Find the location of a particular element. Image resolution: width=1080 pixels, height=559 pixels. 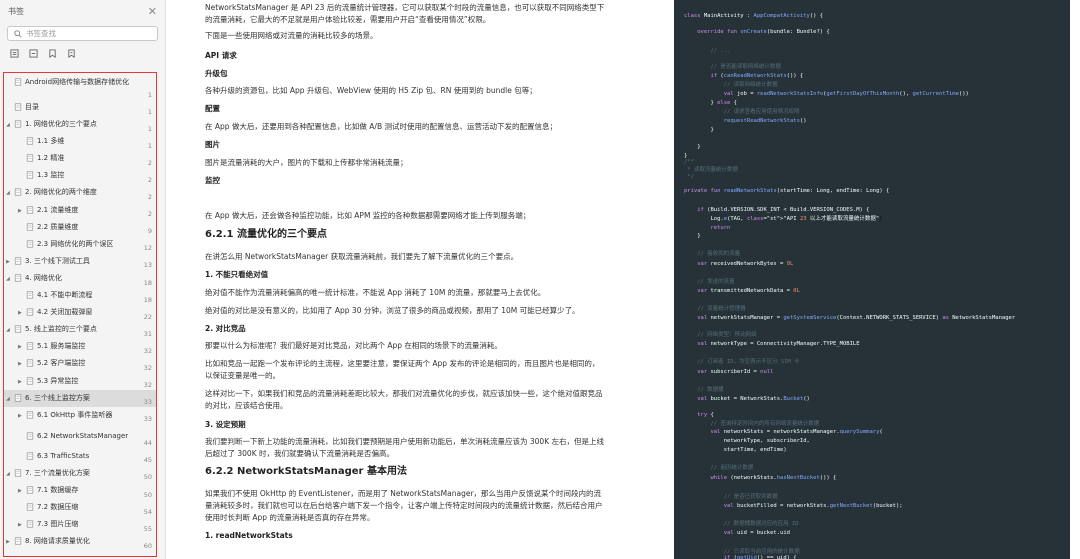

toc-item: ▶ 5.2 客户端监控 32 is located at coordinates (80, 363).